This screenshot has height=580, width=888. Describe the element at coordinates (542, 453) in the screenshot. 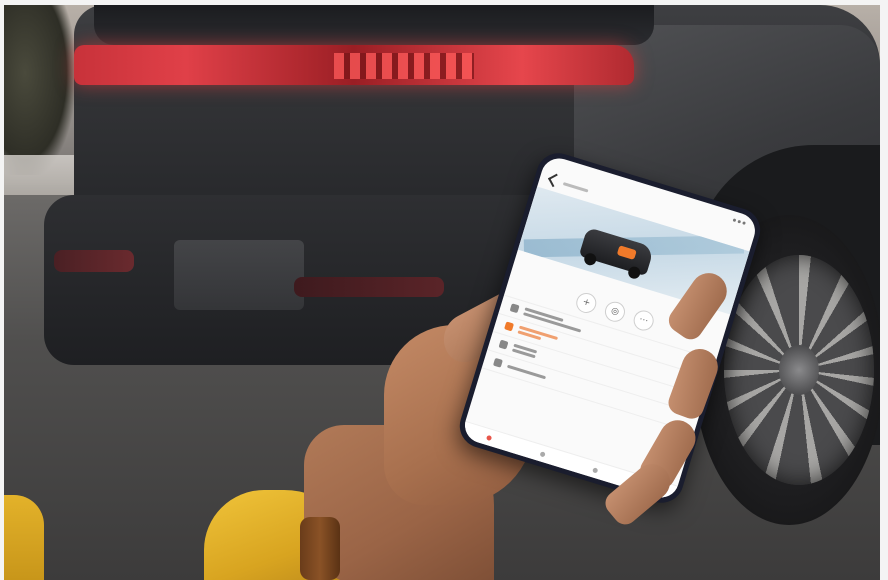

I see `car-icon` at that location.